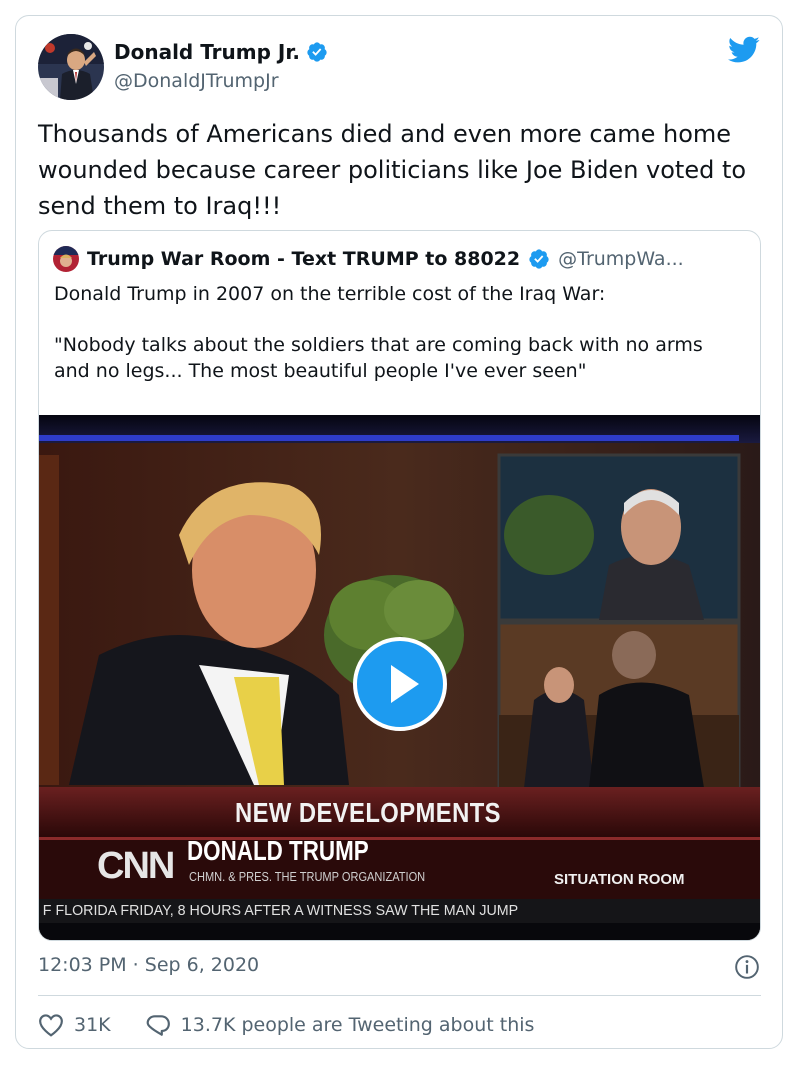 The image size is (800, 1068). What do you see at coordinates (619, 879) in the screenshot?
I see `video-show-name: SITUATION ROOM` at bounding box center [619, 879].